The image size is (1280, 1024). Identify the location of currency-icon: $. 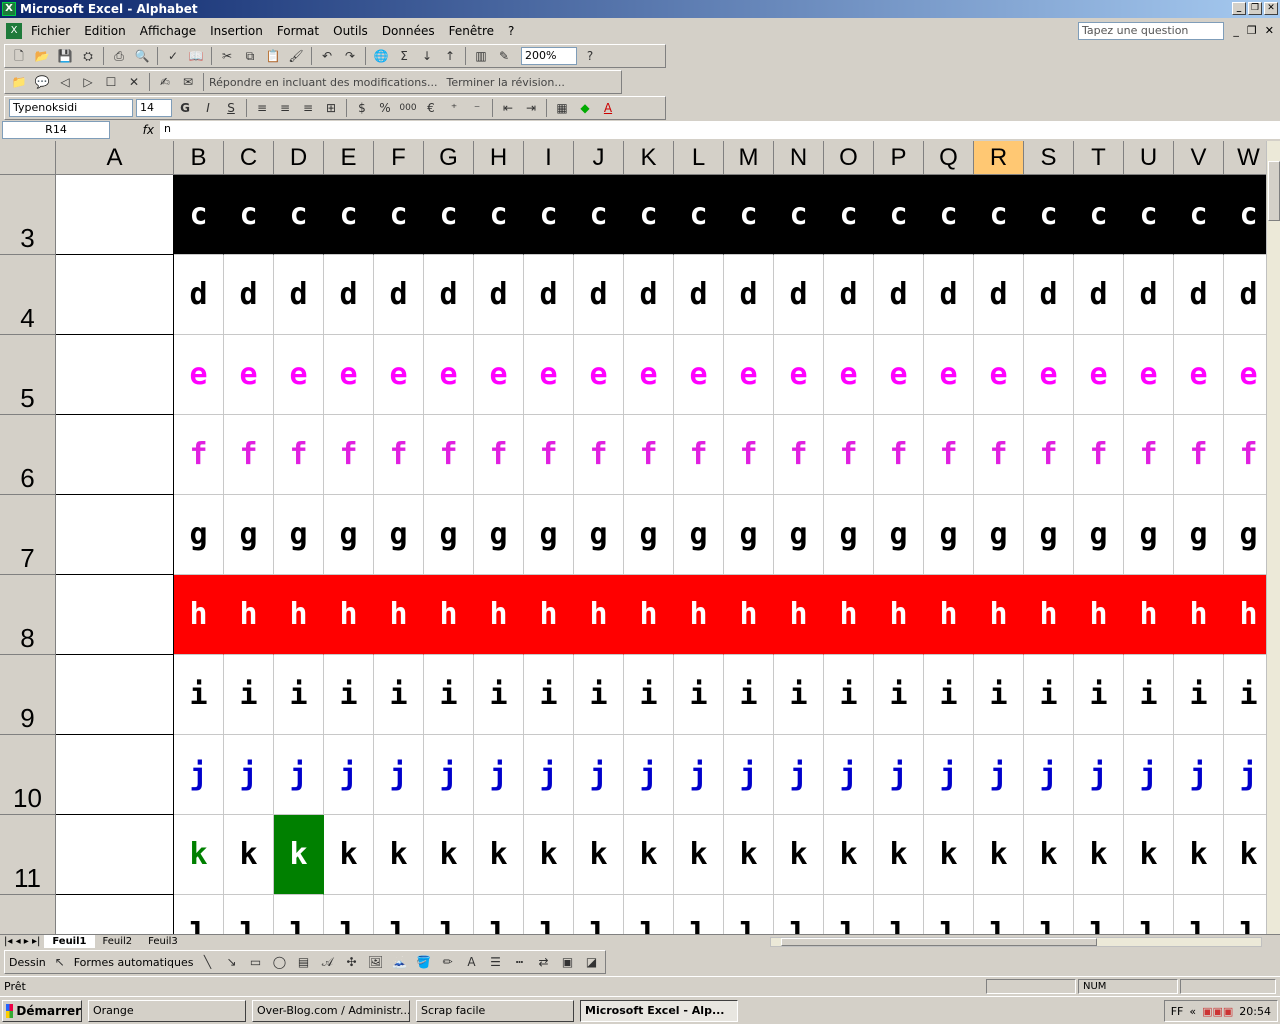
(362, 108).